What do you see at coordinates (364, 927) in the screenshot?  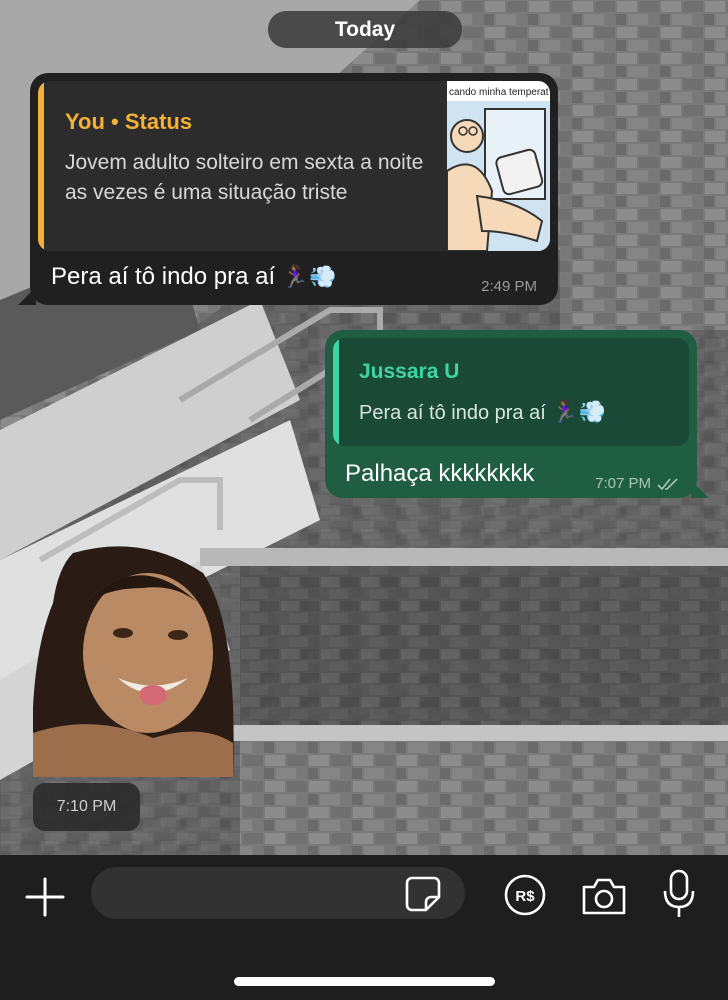 I see `composer-bar: R$` at bounding box center [364, 927].